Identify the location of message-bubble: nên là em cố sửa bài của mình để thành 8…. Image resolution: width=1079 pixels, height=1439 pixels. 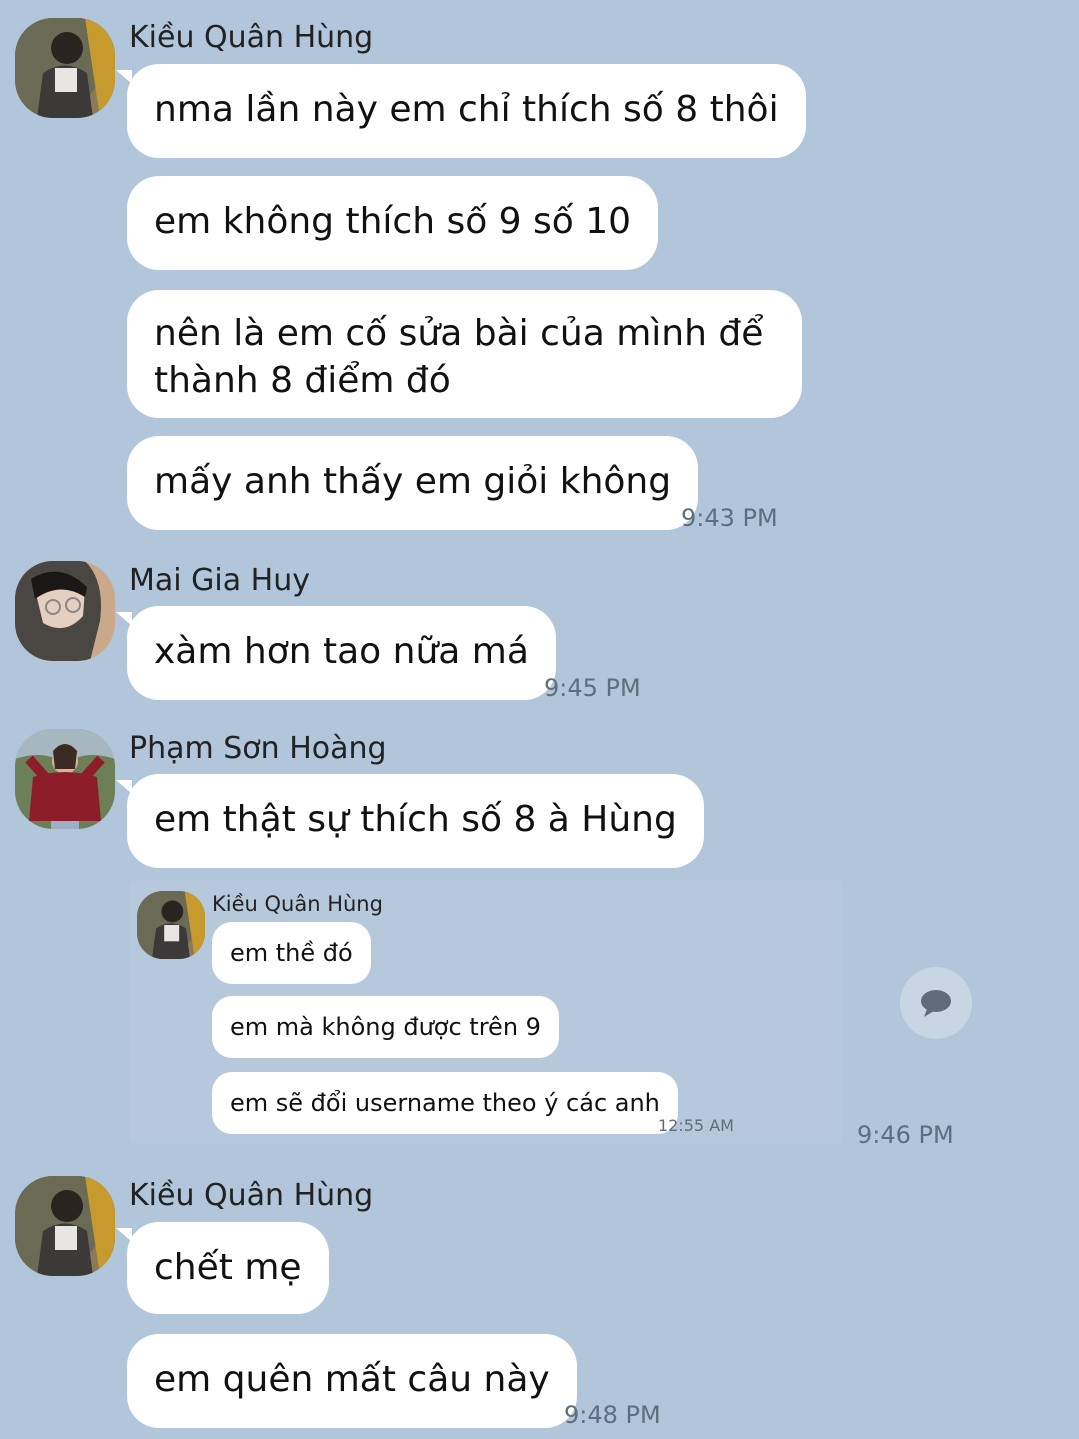
(464, 354).